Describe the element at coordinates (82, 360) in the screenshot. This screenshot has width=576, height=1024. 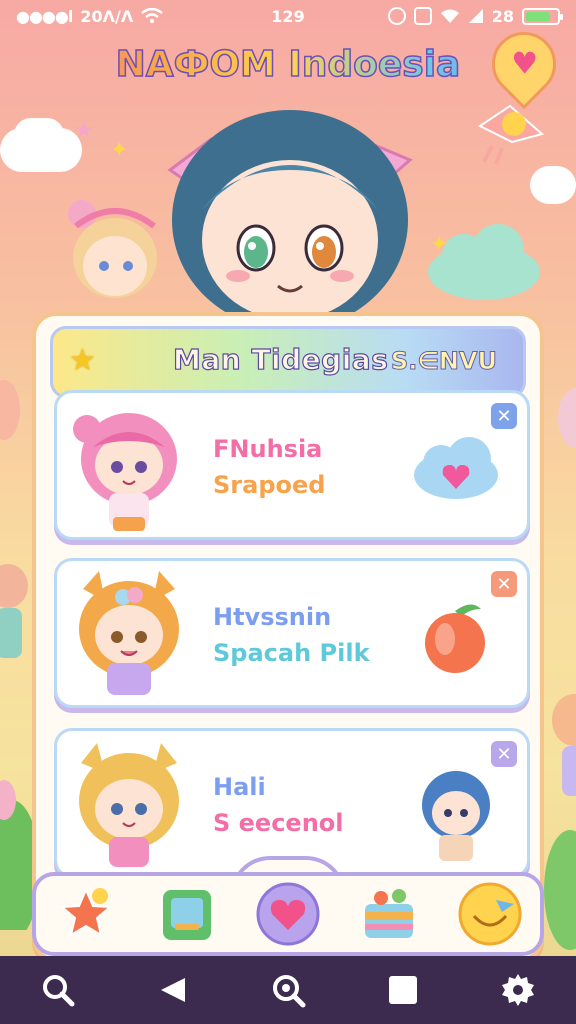
I see `star-icon: ★` at that location.